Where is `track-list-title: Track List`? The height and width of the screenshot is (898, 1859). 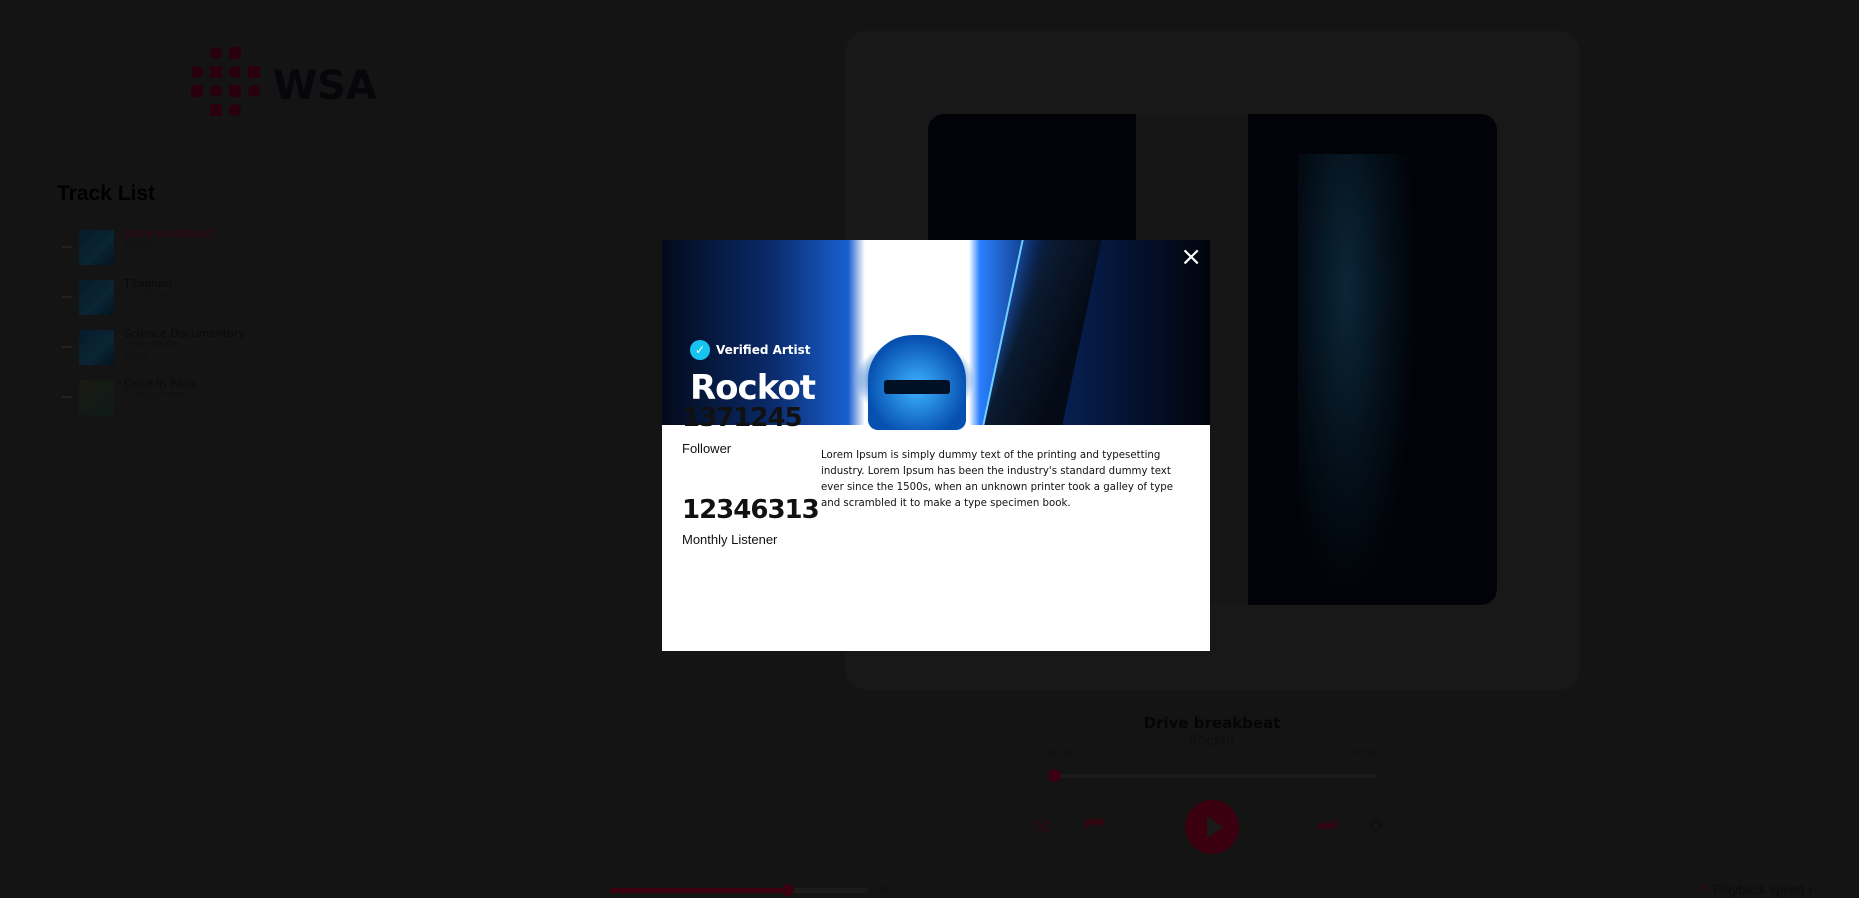 track-list-title: Track List is located at coordinates (106, 193).